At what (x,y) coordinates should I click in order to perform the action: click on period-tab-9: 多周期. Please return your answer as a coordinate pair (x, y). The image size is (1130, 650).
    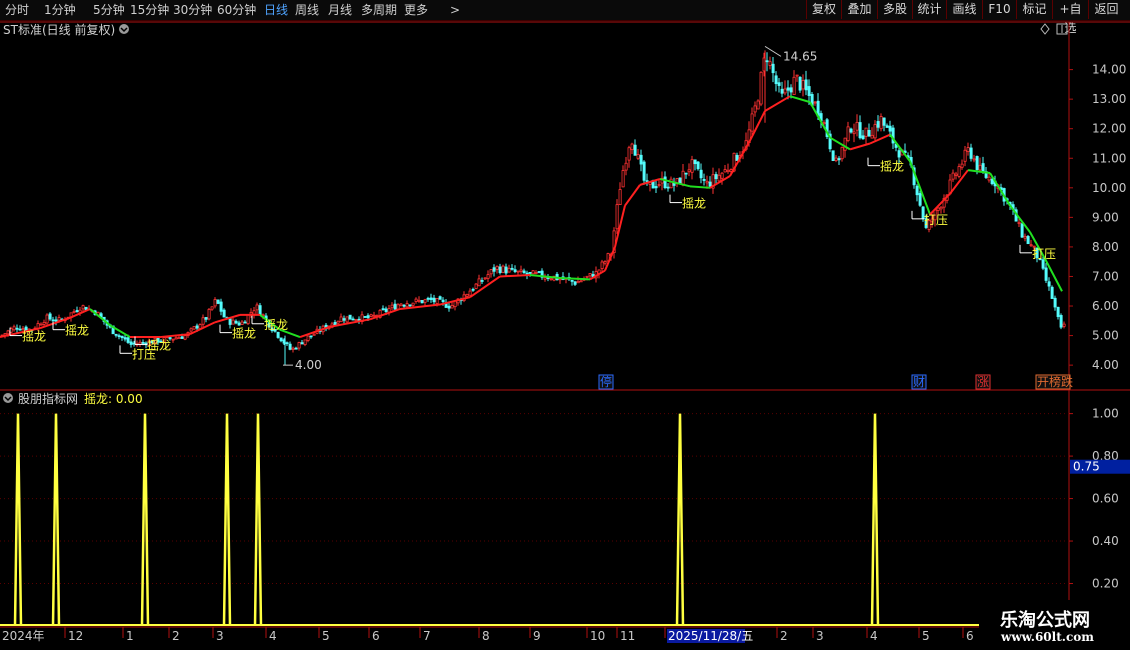
    Looking at the image, I should click on (379, 10).